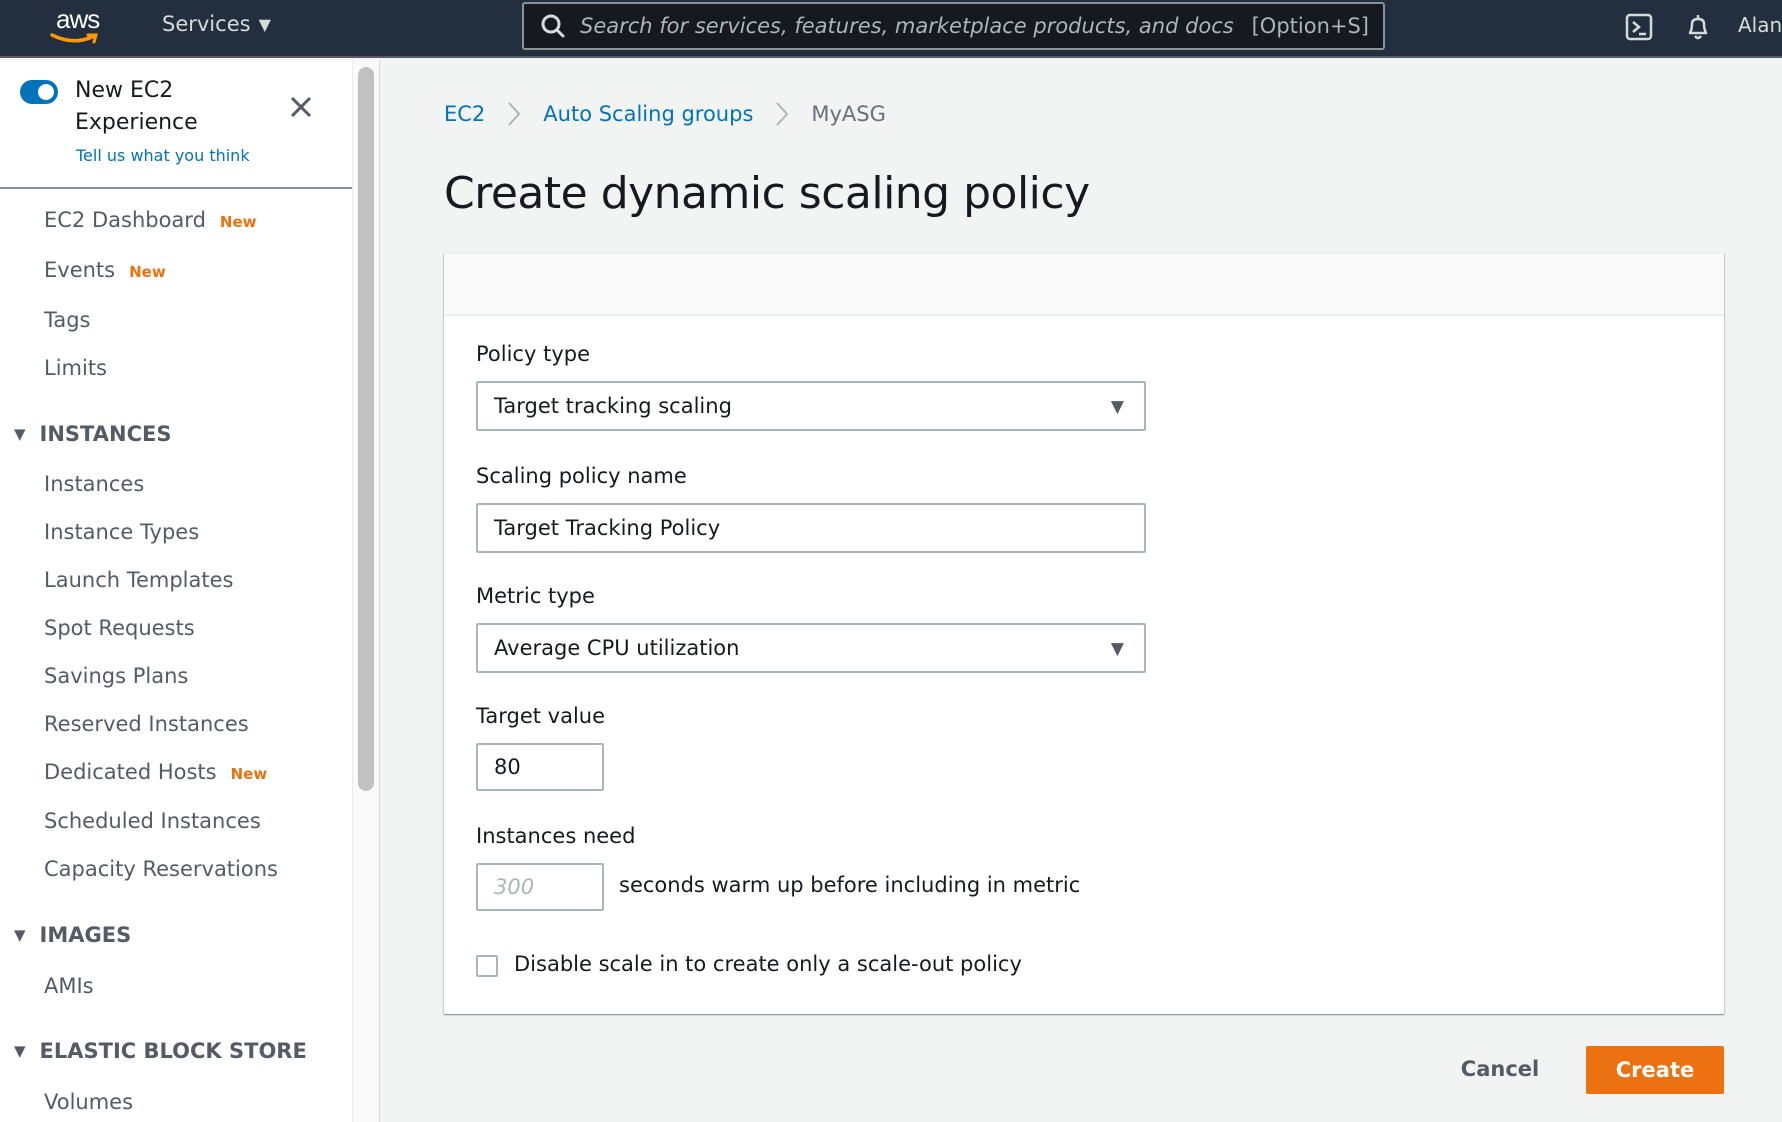 The image size is (1782, 1122). I want to click on new-experience-toggle, so click(39, 92).